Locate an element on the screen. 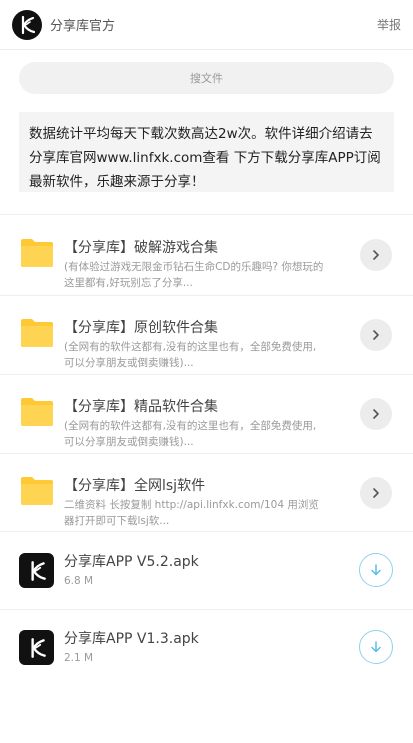  file-name: 分享库APP V1.3.apk is located at coordinates (131, 639).